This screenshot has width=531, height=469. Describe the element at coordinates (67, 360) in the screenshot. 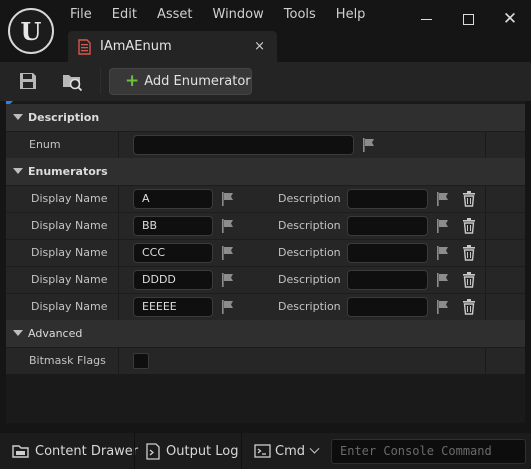

I see `property-label: Bitmask Flags` at that location.